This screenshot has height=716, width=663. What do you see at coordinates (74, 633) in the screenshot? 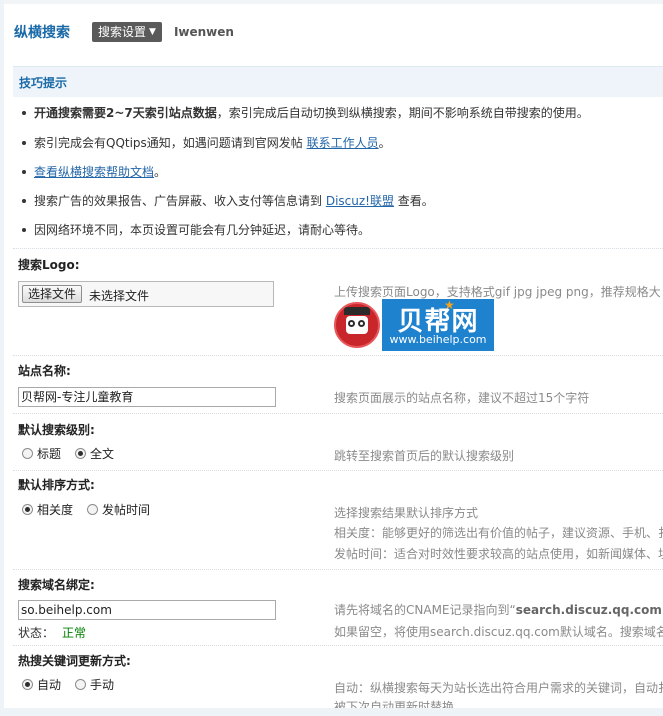
I see `status-badge: 正常` at bounding box center [74, 633].